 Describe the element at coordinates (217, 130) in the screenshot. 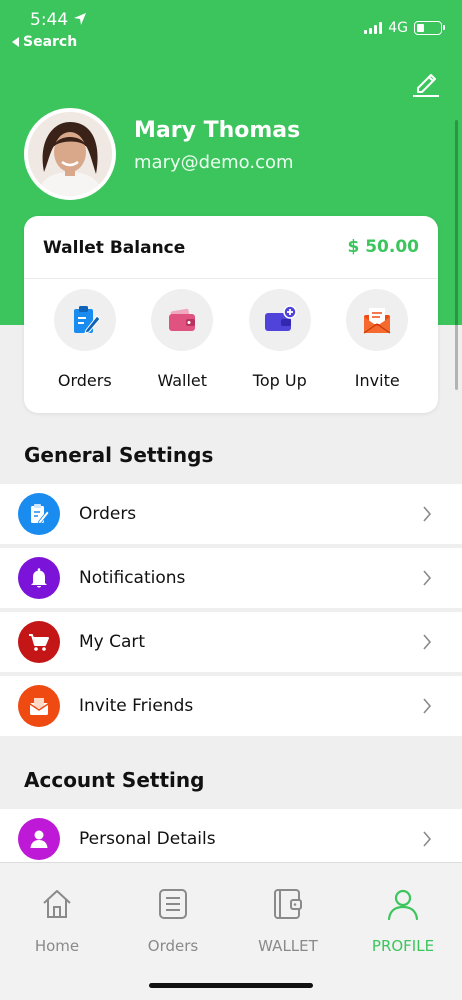

I see `profile-name: Mary Thomas` at that location.